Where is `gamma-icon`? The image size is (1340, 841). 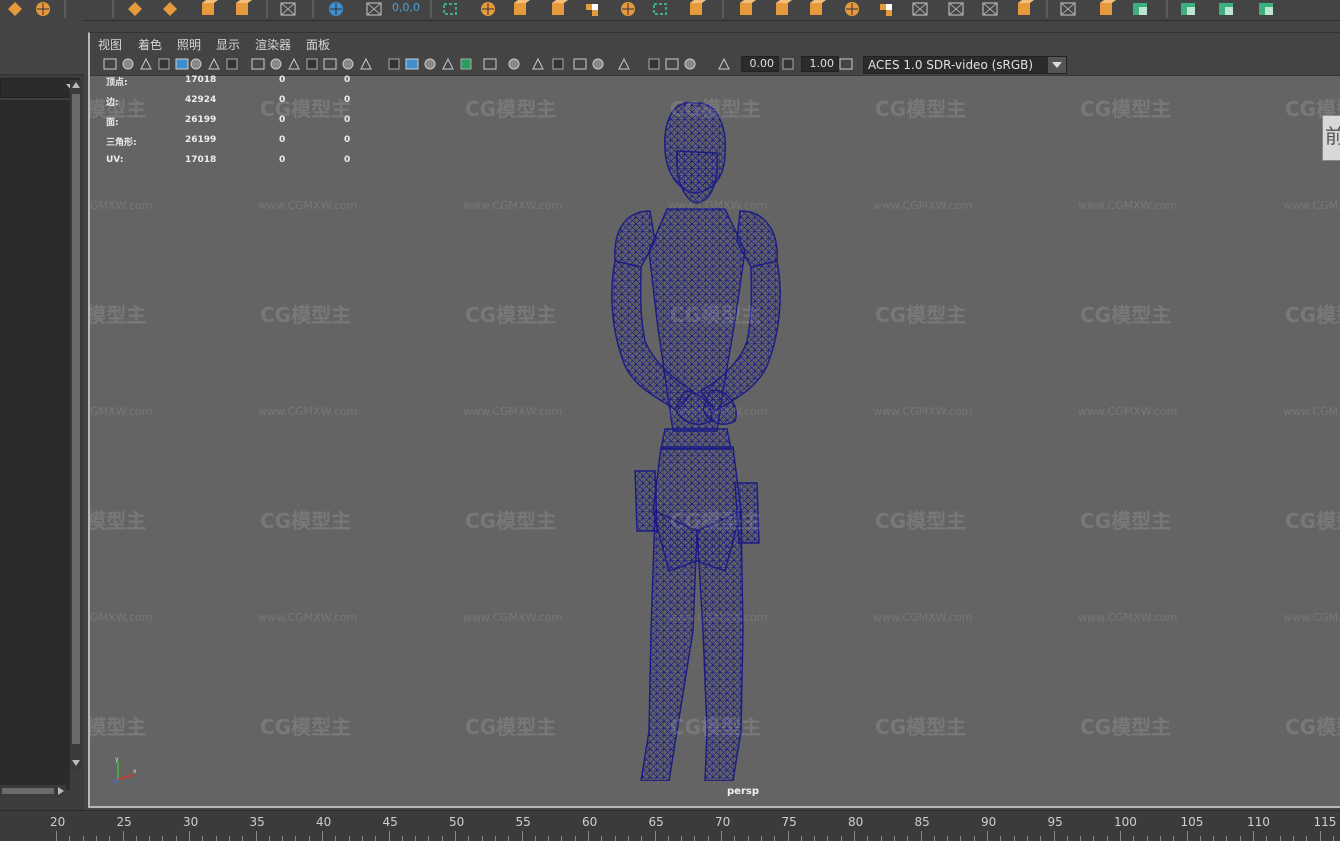
gamma-icon is located at coordinates (788, 64).